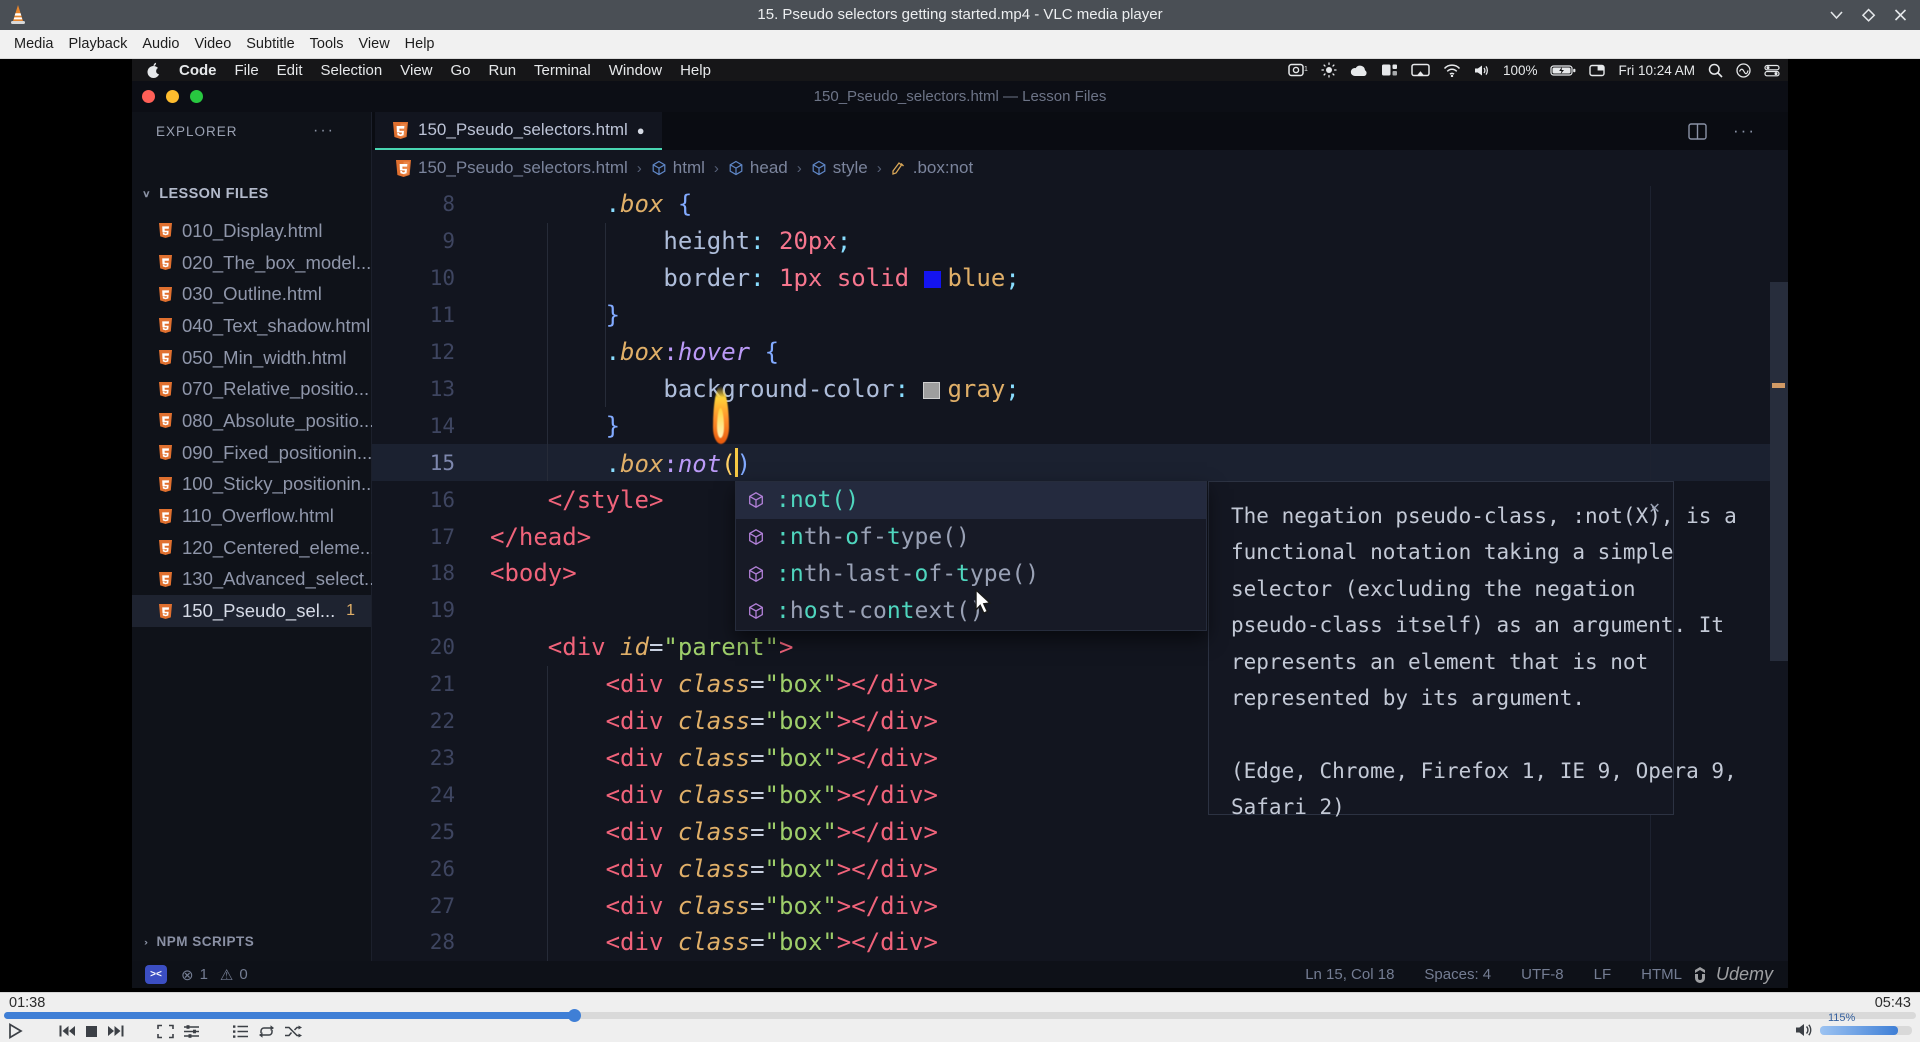 The image size is (1920, 1042). Describe the element at coordinates (251, 294) in the screenshot. I see `file-item: 030_Outline.html` at that location.